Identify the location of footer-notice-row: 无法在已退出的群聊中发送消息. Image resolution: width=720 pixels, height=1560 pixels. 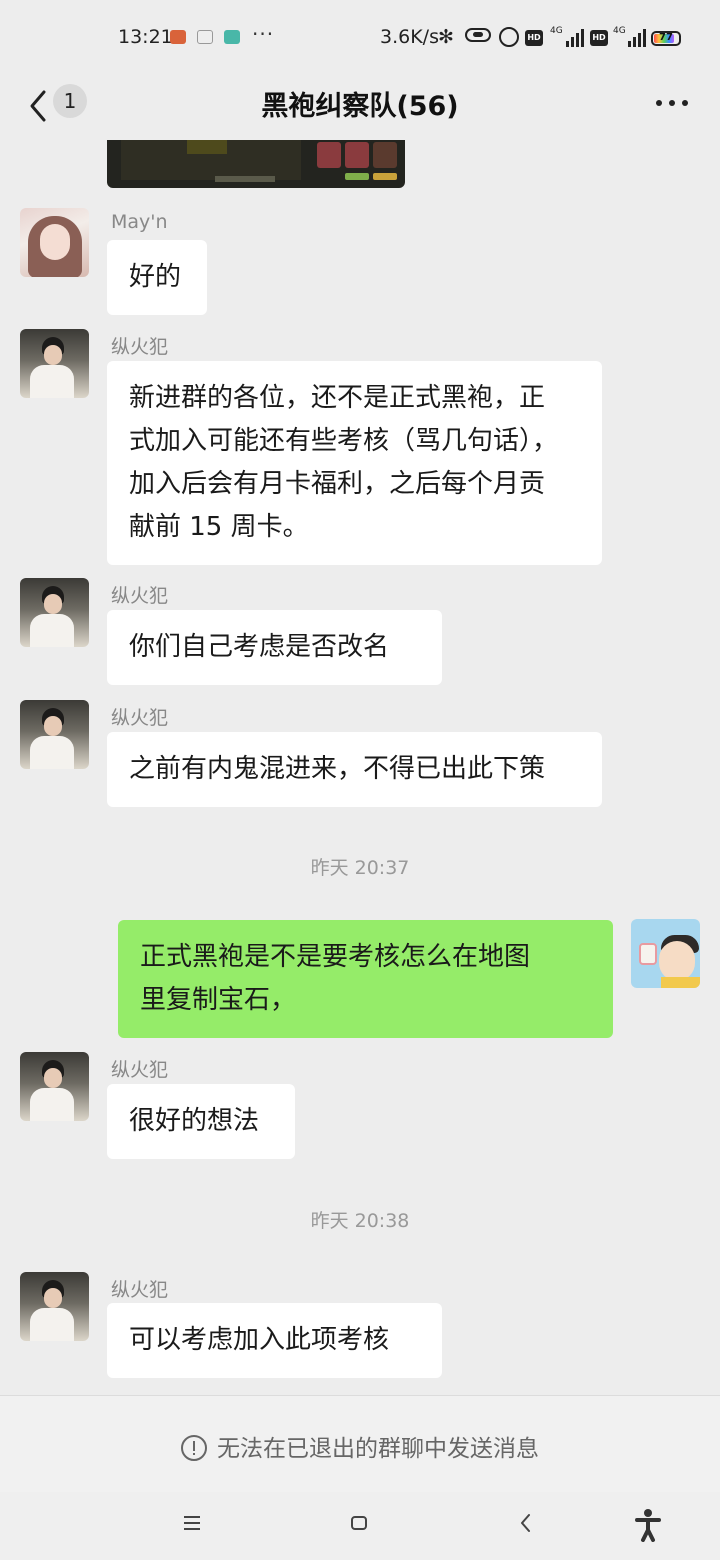
(360, 1446).